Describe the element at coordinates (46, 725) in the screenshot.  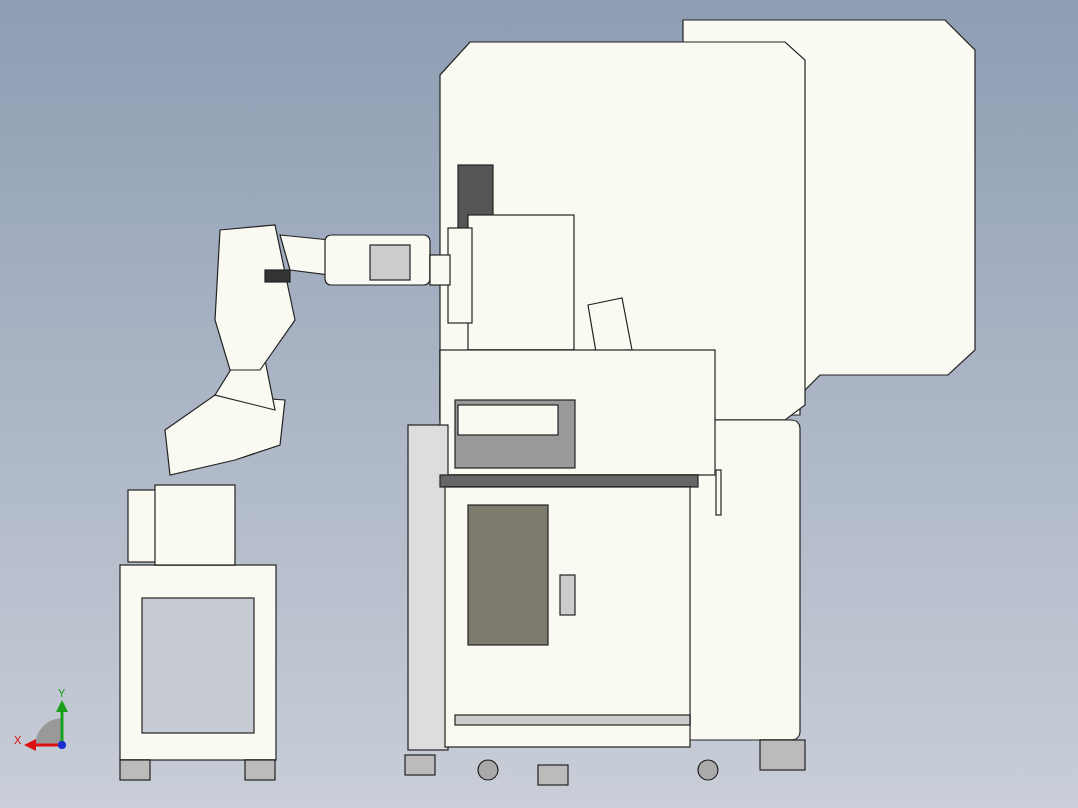
I see `axis-triad-drawing` at that location.